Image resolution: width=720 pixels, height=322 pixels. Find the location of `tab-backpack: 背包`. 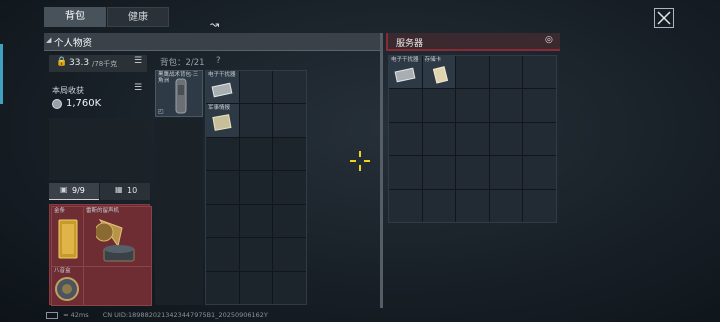

tab-backpack: 背包 is located at coordinates (75, 17).